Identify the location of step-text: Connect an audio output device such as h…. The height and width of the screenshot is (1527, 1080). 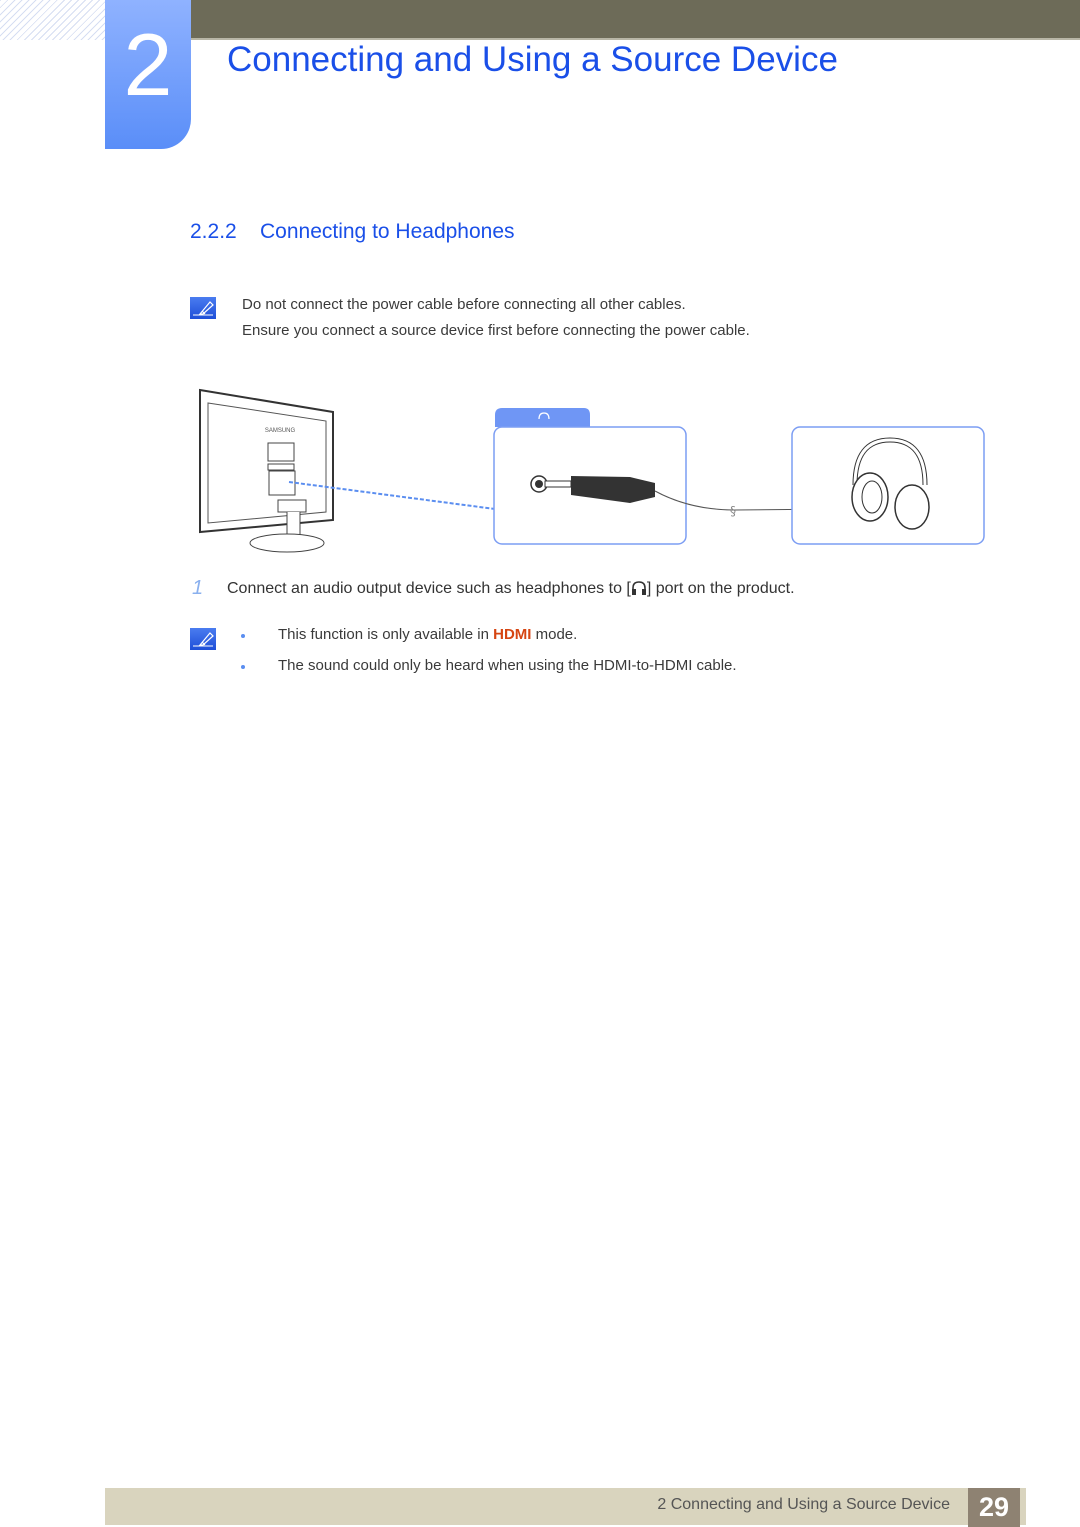
(511, 589).